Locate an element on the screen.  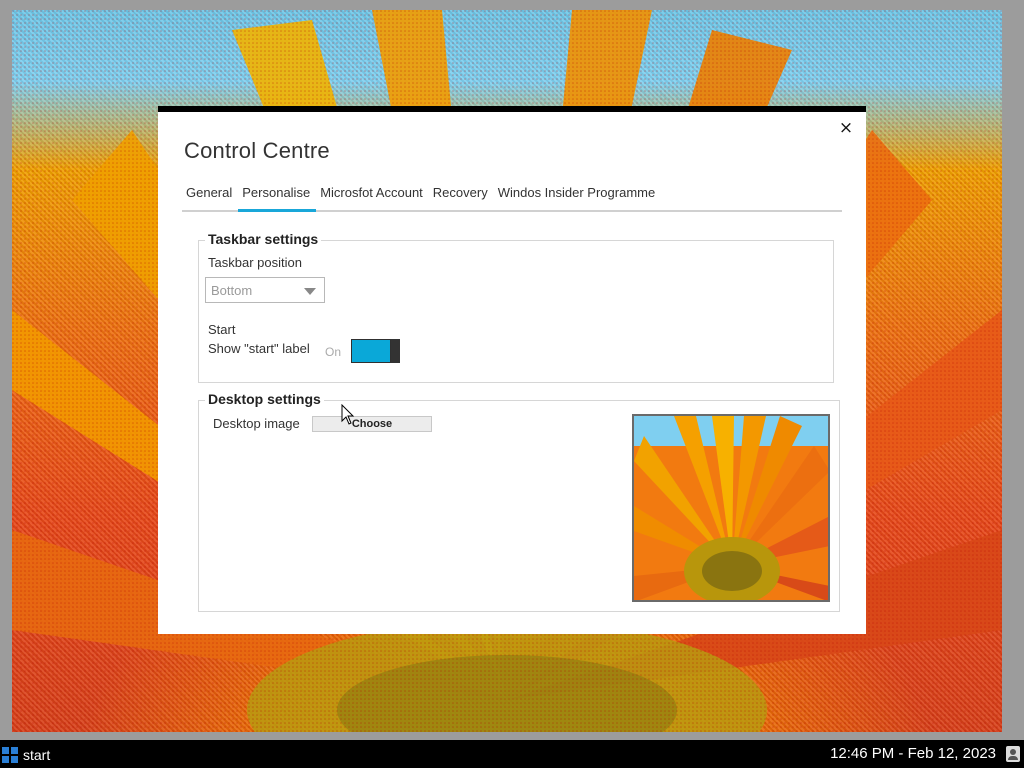
desktop-image-label: Desktop image is located at coordinates (256, 423).